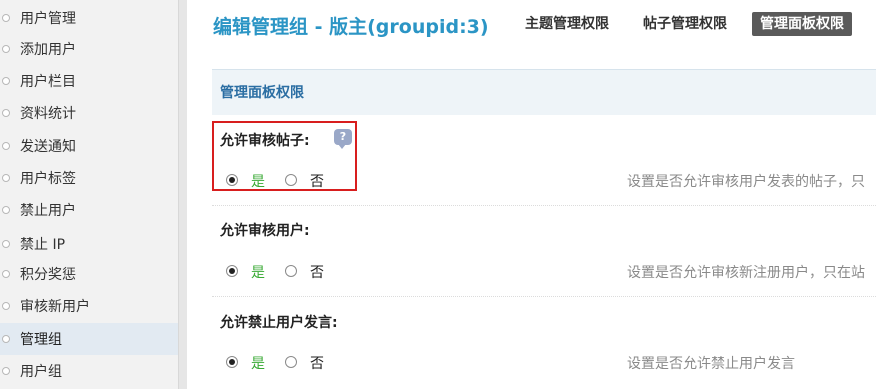 This screenshot has height=389, width=876. What do you see at coordinates (351, 27) in the screenshot?
I see `page-title: 编辑管理组 - 版主(groupid:3)` at bounding box center [351, 27].